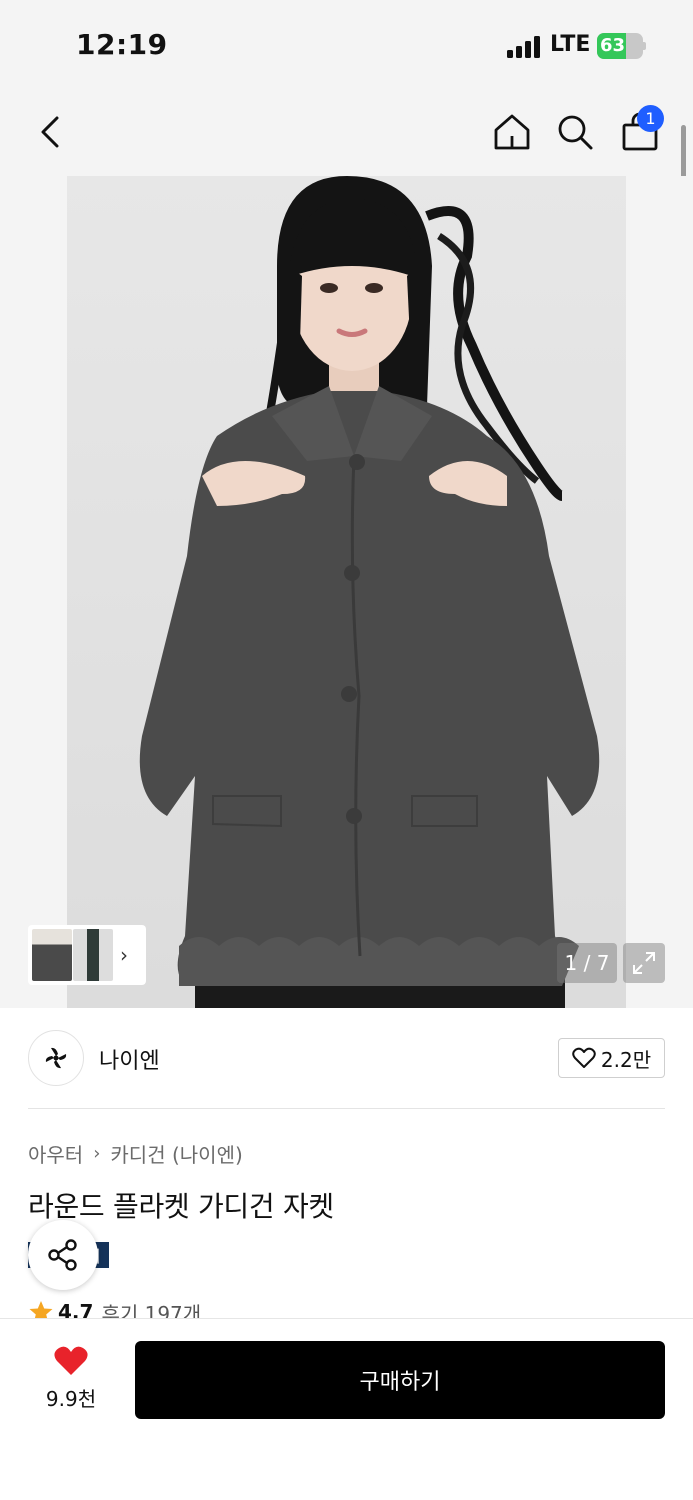  Describe the element at coordinates (584, 1057) in the screenshot. I see `heart-outline-icon` at that location.